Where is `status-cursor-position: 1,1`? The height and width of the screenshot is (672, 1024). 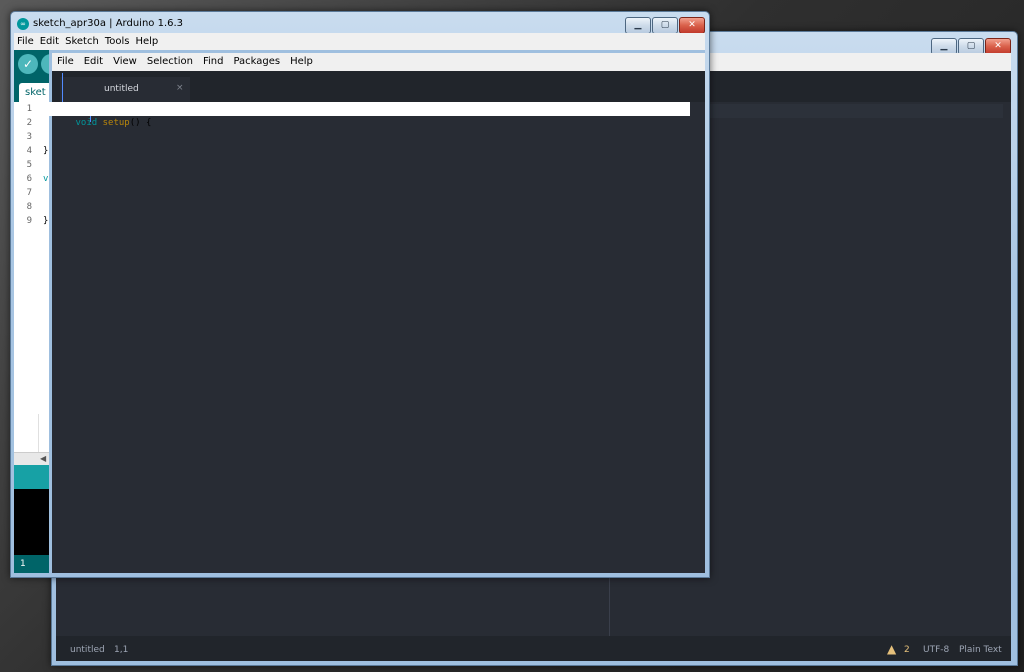 status-cursor-position: 1,1 is located at coordinates (121, 650).